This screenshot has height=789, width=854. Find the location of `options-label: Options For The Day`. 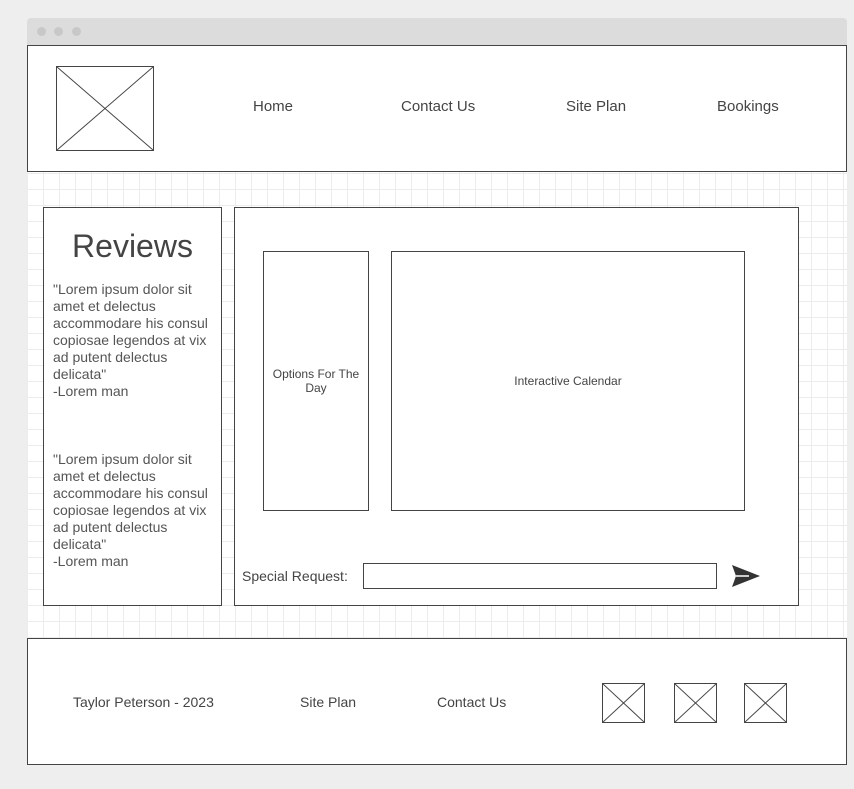

options-label: Options For The Day is located at coordinates (316, 381).